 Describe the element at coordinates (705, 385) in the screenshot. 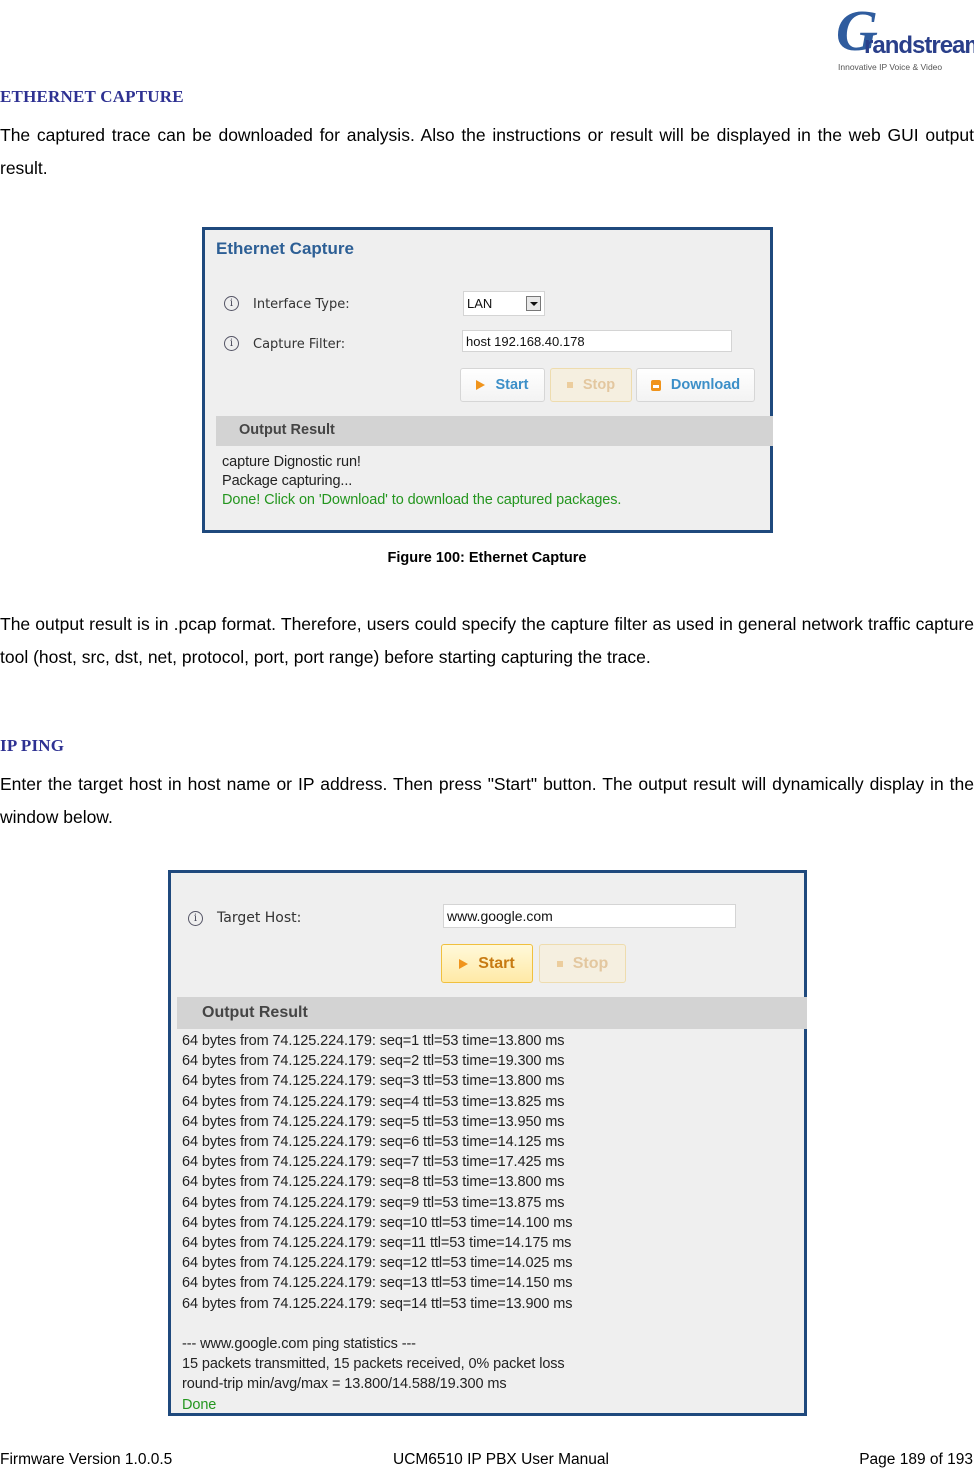

I see `download-button-label: Download` at that location.